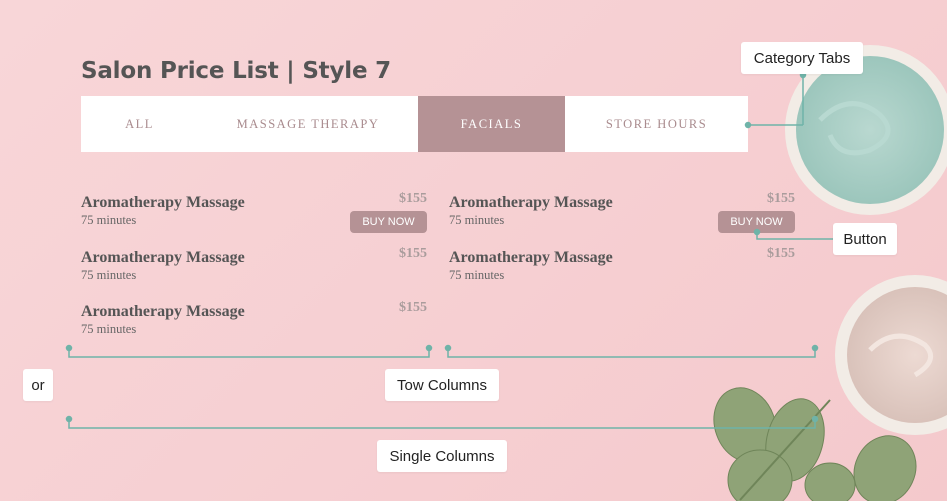 Image resolution: width=947 pixels, height=501 pixels. I want to click on category-tabs-callout: Category Tabs, so click(802, 58).